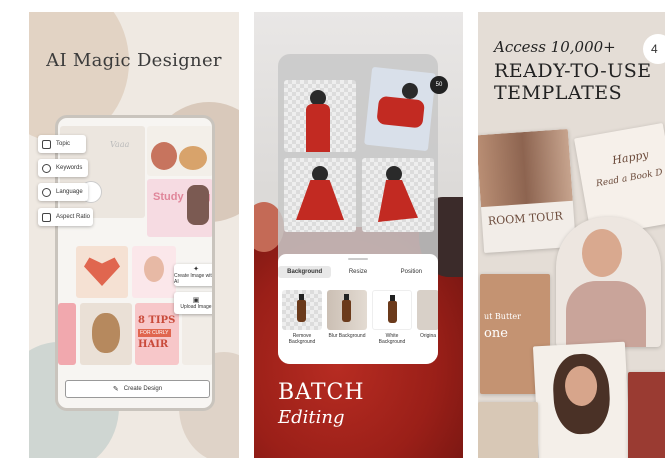 The height and width of the screenshot is (458, 665). I want to click on curly-hair-image, so click(106, 333).